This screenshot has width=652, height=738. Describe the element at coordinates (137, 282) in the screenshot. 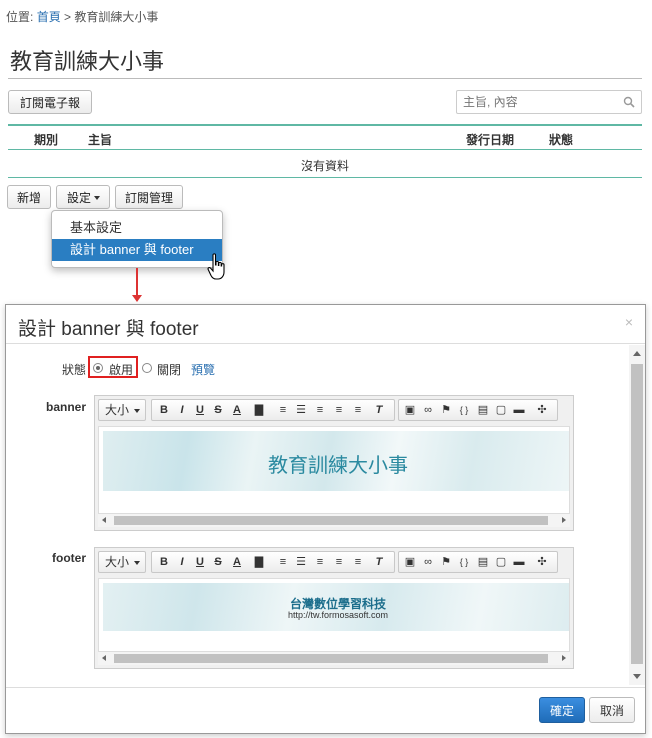

I see `pointer-arrow-line` at that location.